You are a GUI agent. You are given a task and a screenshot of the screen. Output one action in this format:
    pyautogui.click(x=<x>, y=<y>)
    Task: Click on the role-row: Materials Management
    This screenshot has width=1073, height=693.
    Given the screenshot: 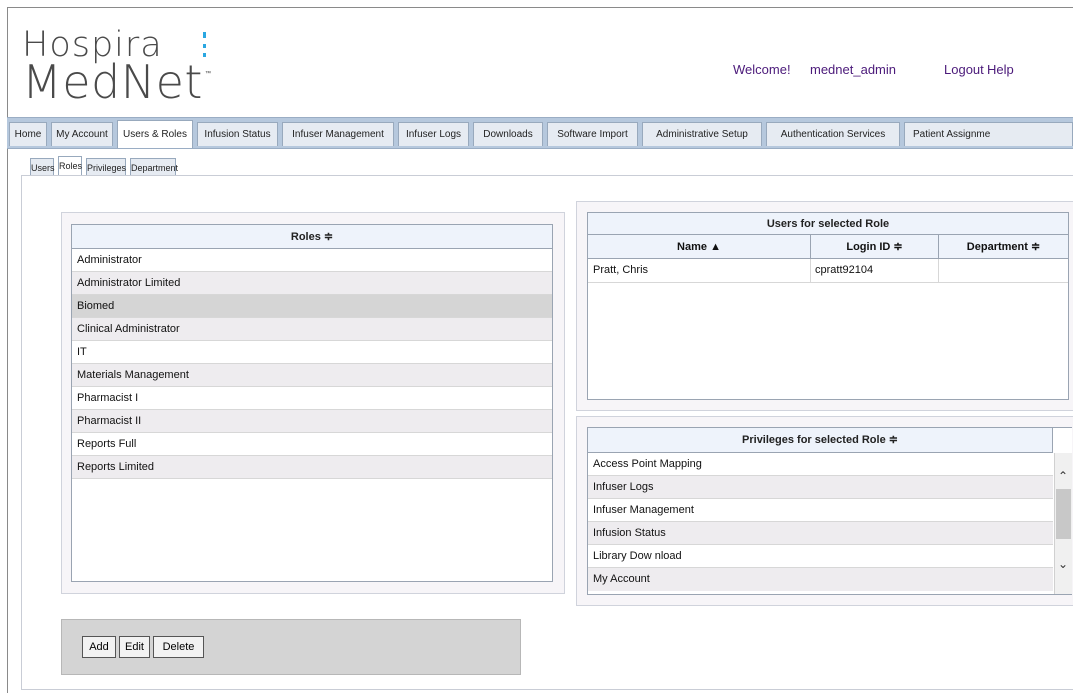 What is the action you would take?
    pyautogui.click(x=312, y=375)
    